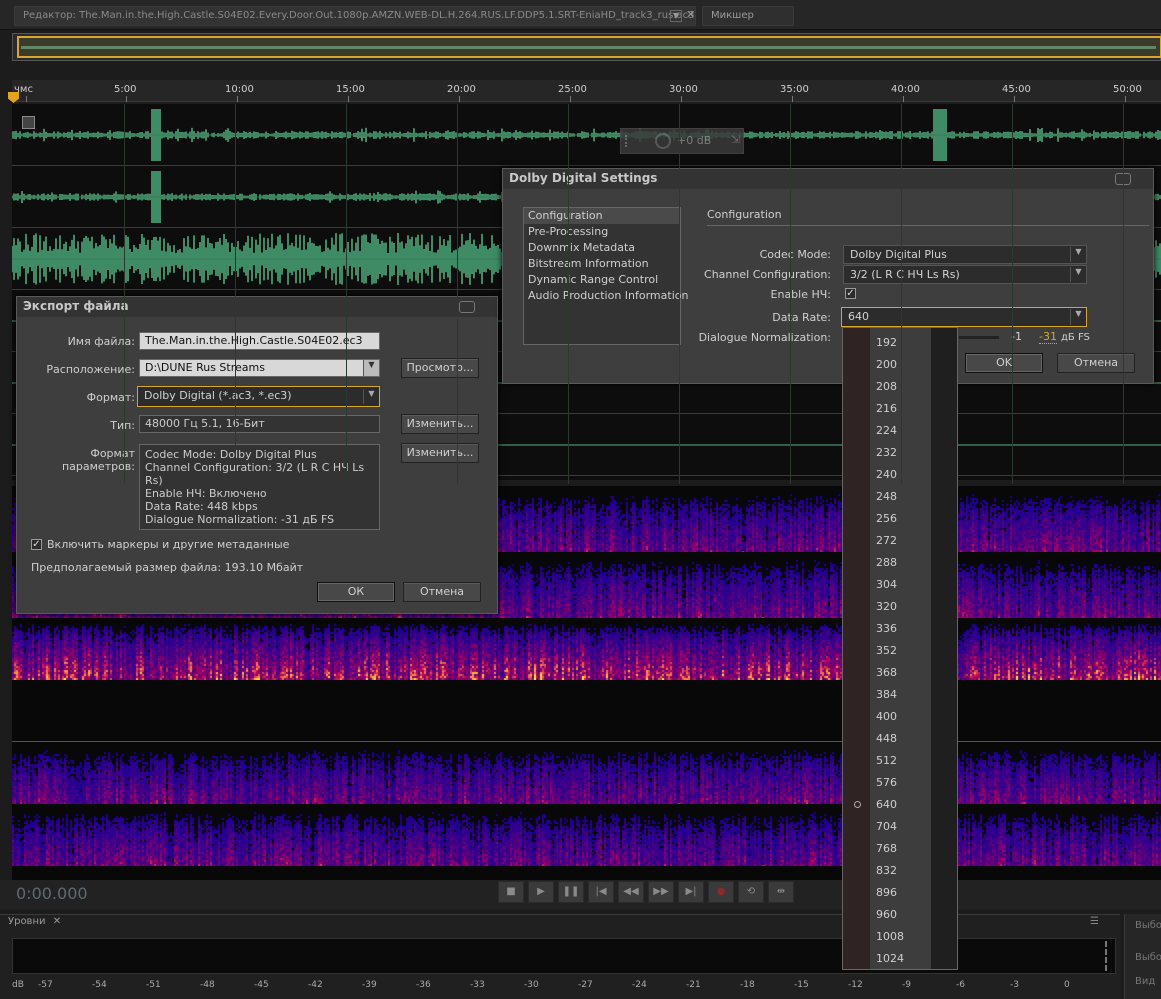  What do you see at coordinates (901, 915) in the screenshot?
I see `data-rate-option: 960` at bounding box center [901, 915].